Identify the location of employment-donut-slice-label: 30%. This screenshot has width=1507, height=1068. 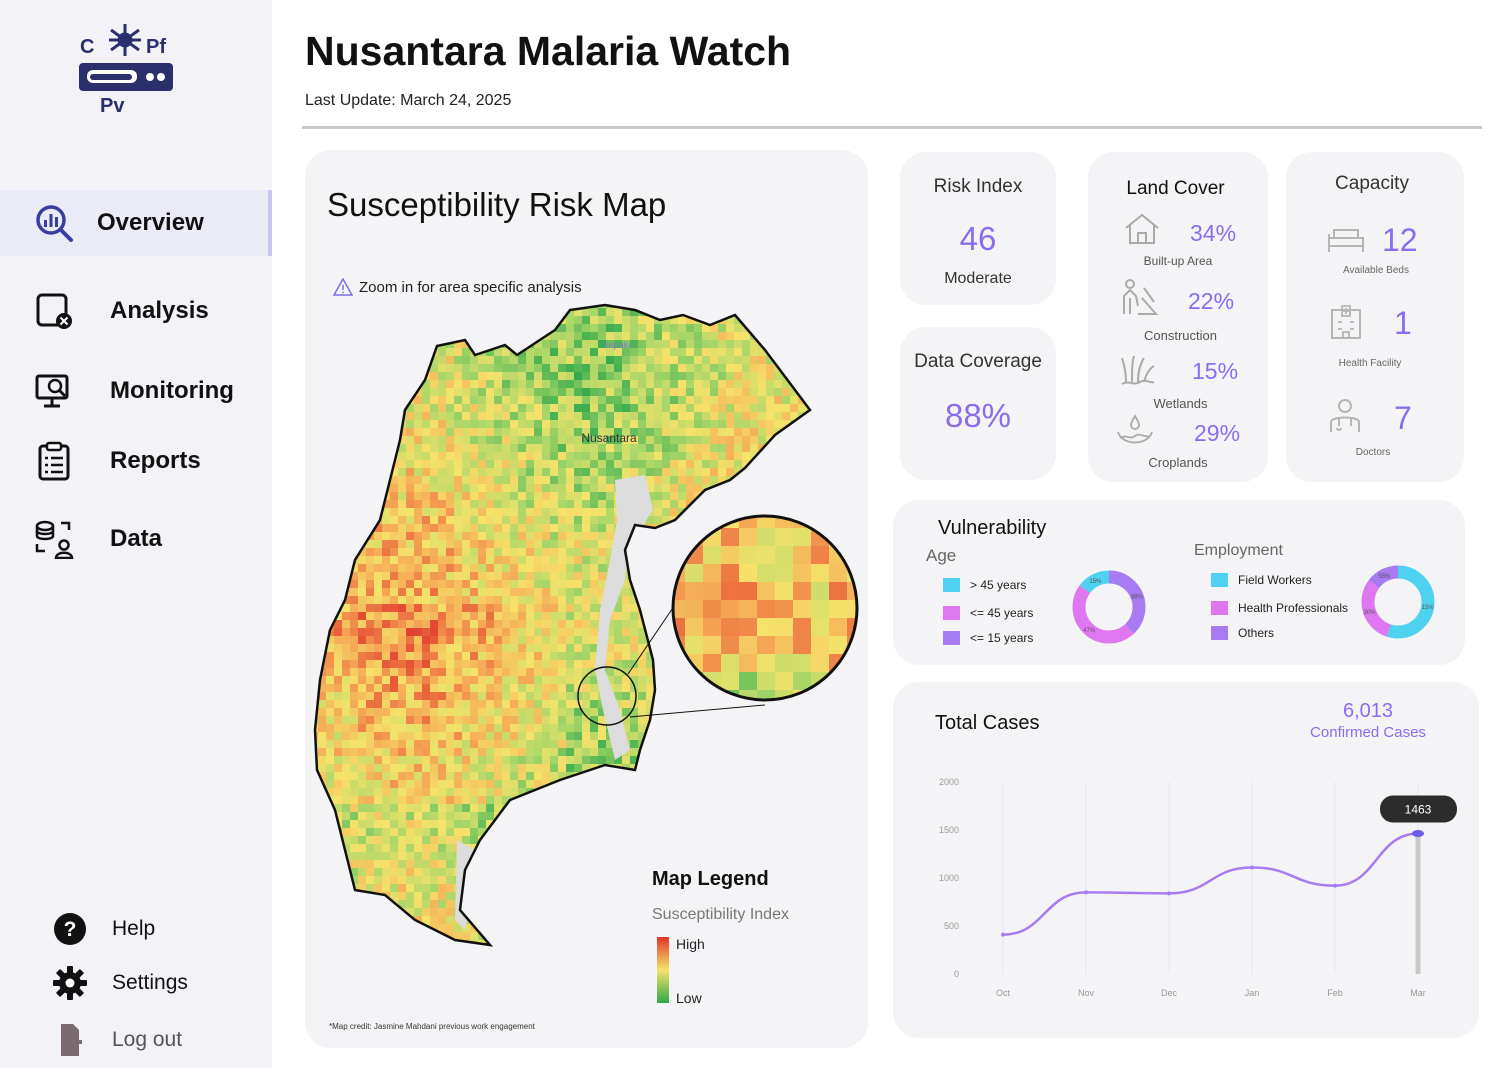
(1369, 613).